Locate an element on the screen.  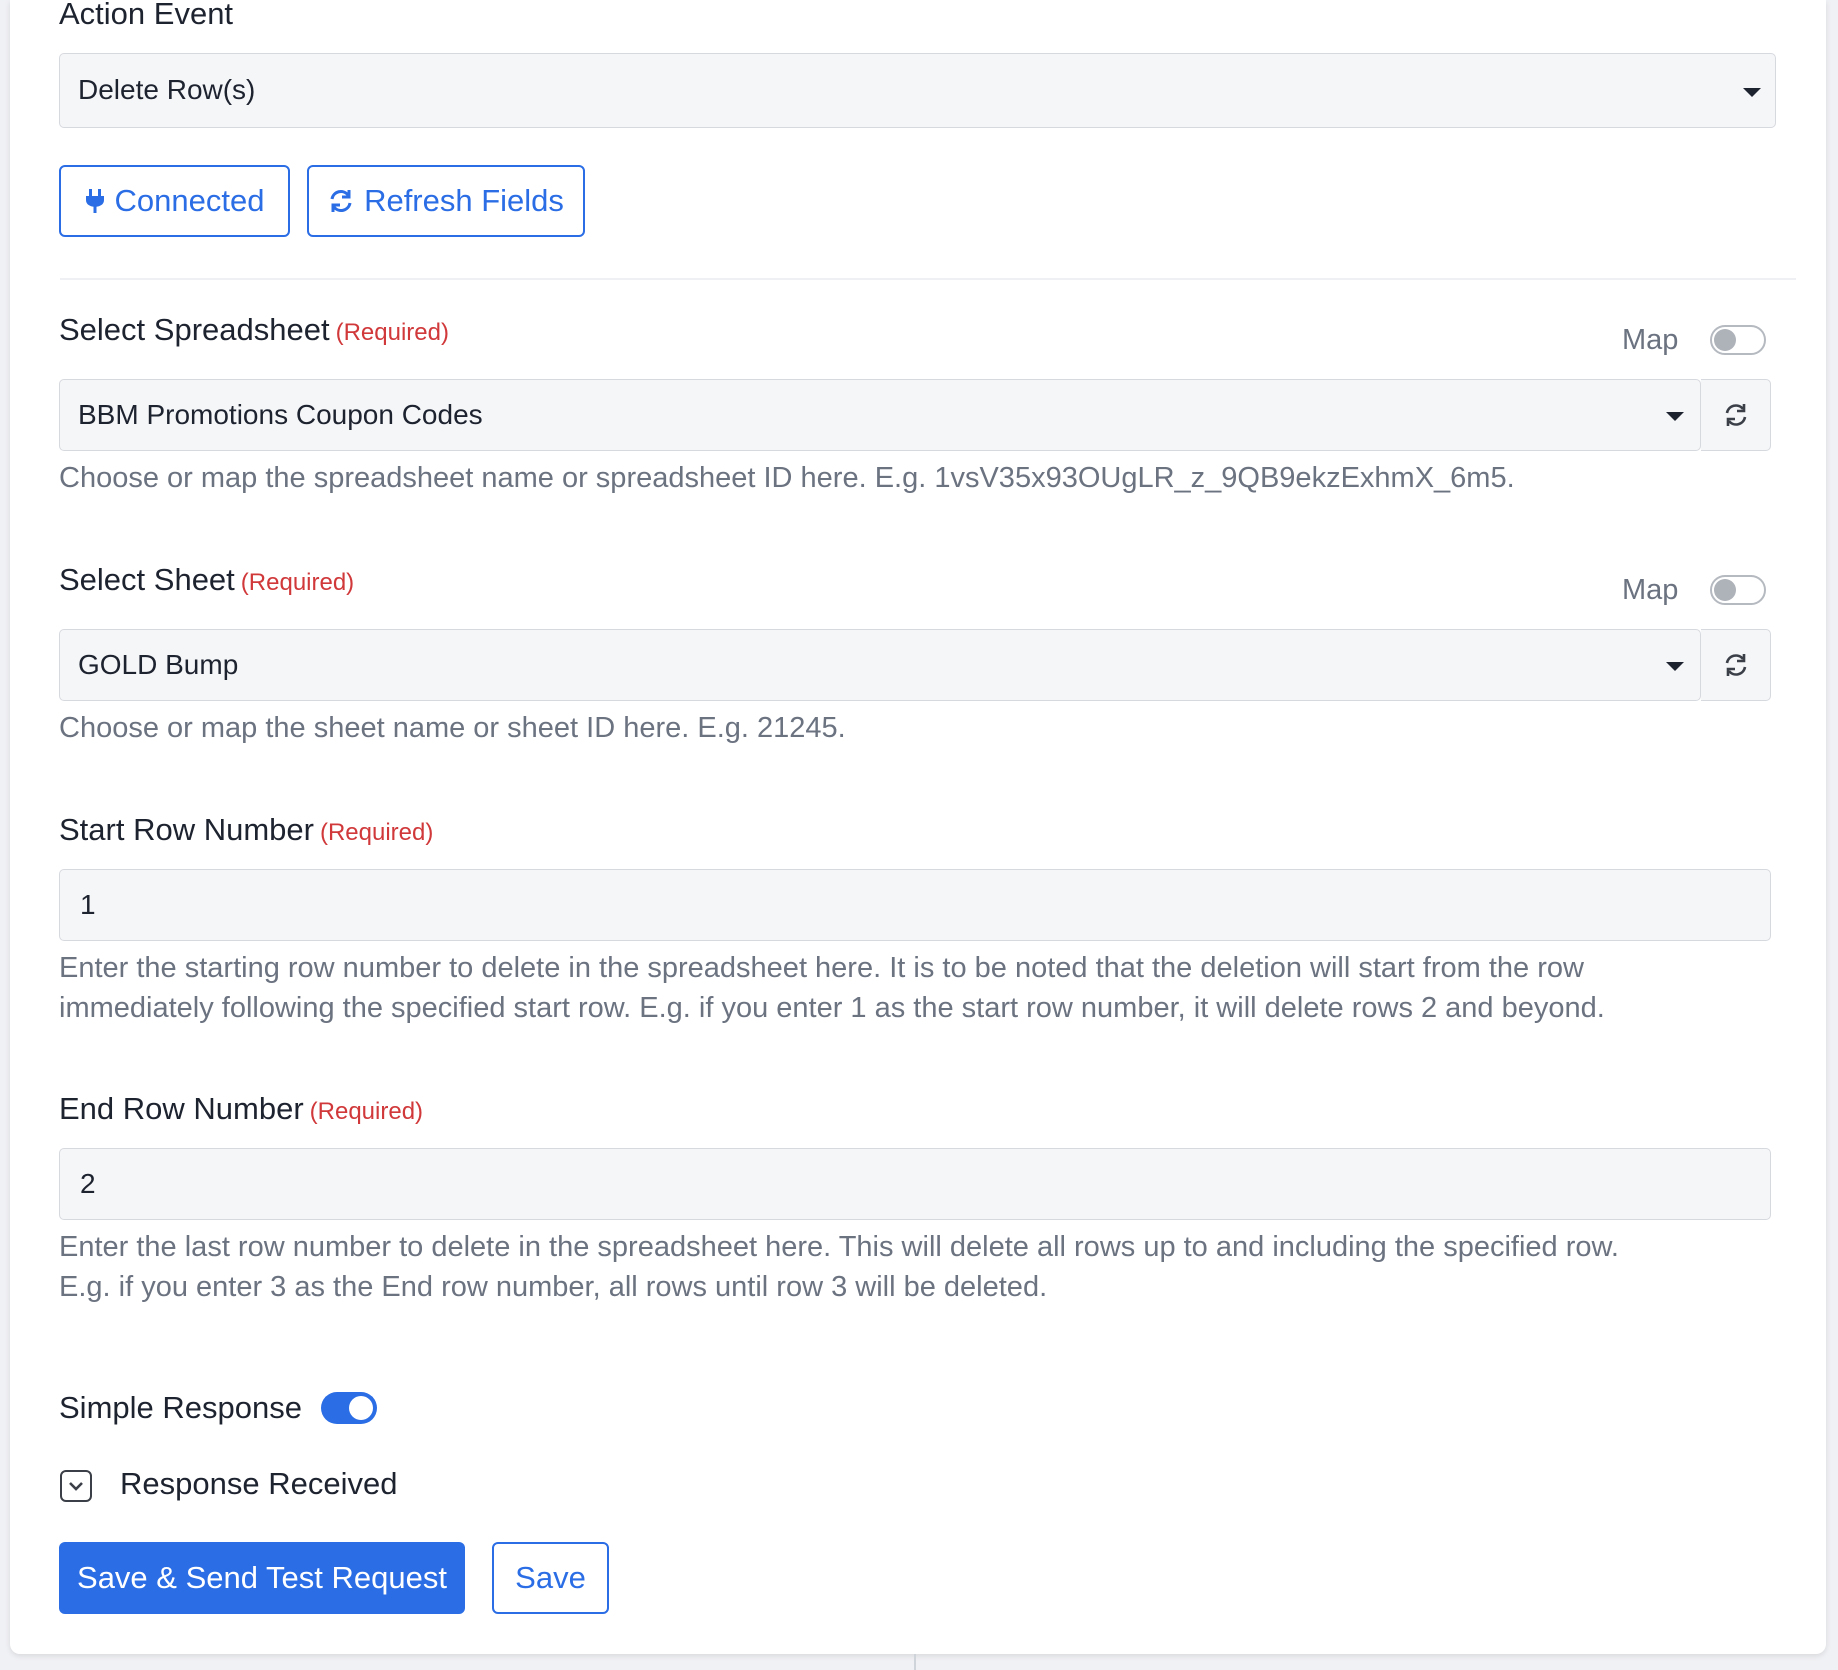
save-send-label: Save & Send Test Request is located at coordinates (262, 1577).